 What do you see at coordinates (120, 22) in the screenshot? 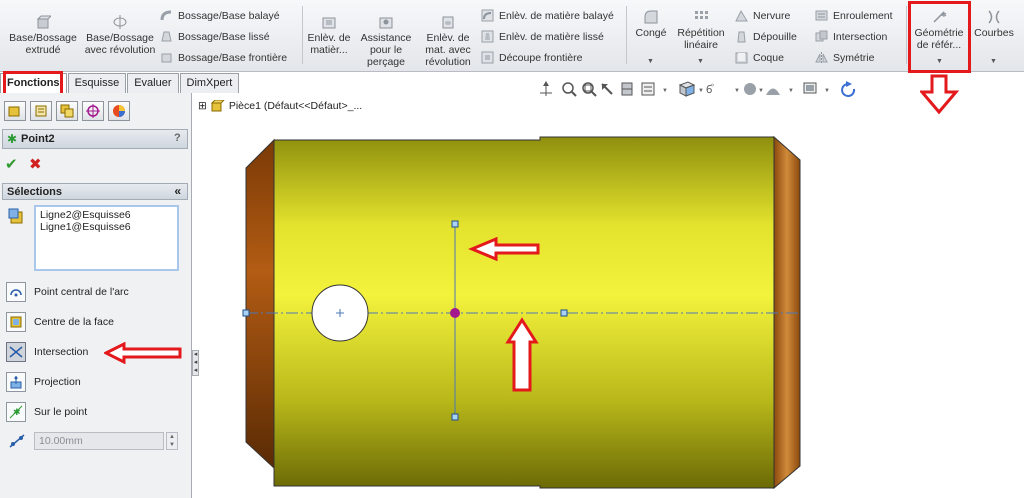
I see `revolve-icon` at bounding box center [120, 22].